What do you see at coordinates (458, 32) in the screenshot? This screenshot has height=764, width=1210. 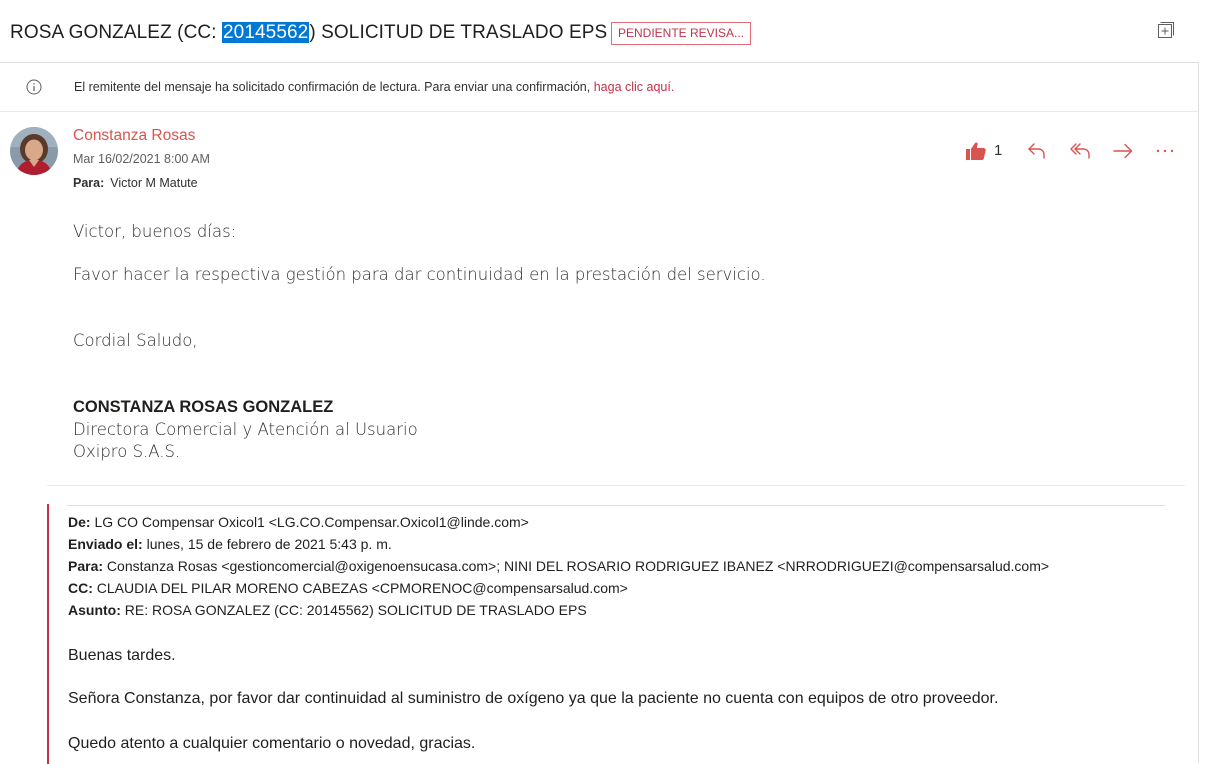 I see `subject-suffix: ) SOLICITUD DE TRASLADO EPS` at bounding box center [458, 32].